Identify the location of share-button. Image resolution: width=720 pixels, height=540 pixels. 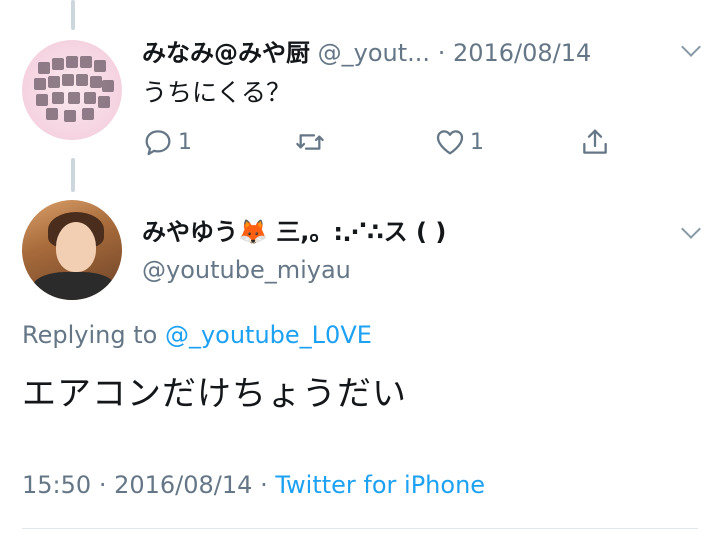
(595, 142).